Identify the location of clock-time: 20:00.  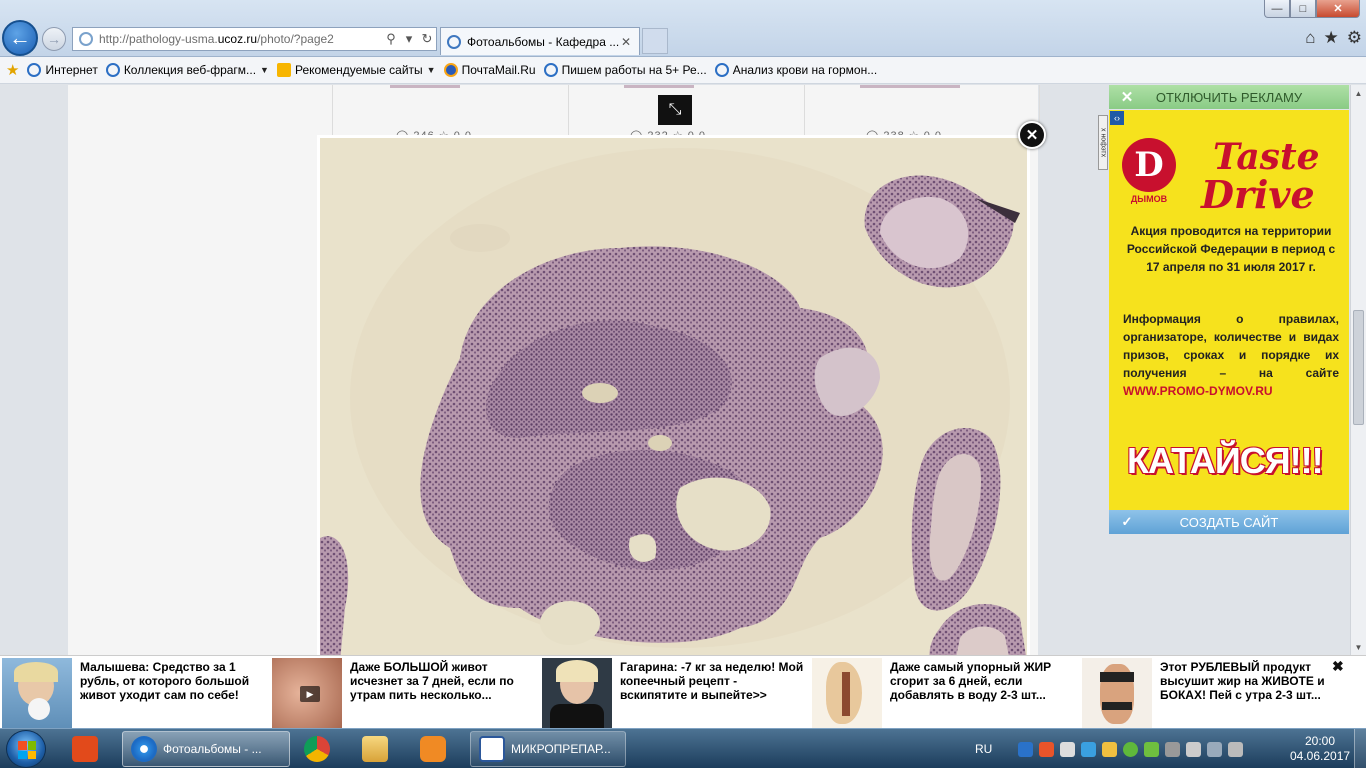
(1320, 741).